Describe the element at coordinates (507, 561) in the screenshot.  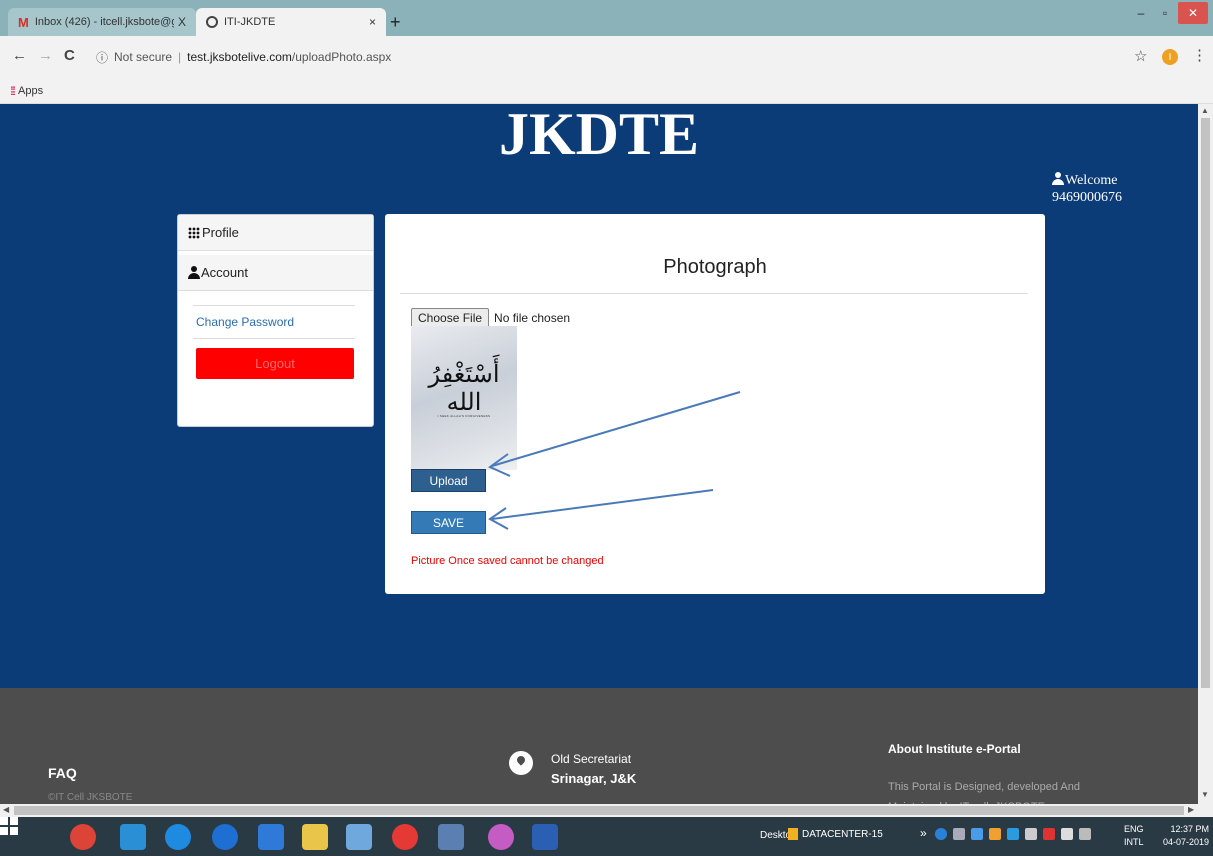
I see `warning-message: Picture Once saved cannot be changed` at that location.